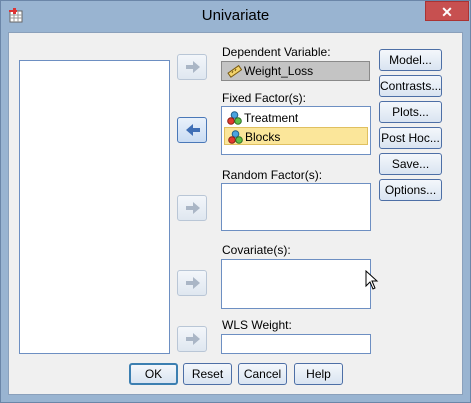 The image size is (471, 403). I want to click on random-factors-list, so click(296, 207).